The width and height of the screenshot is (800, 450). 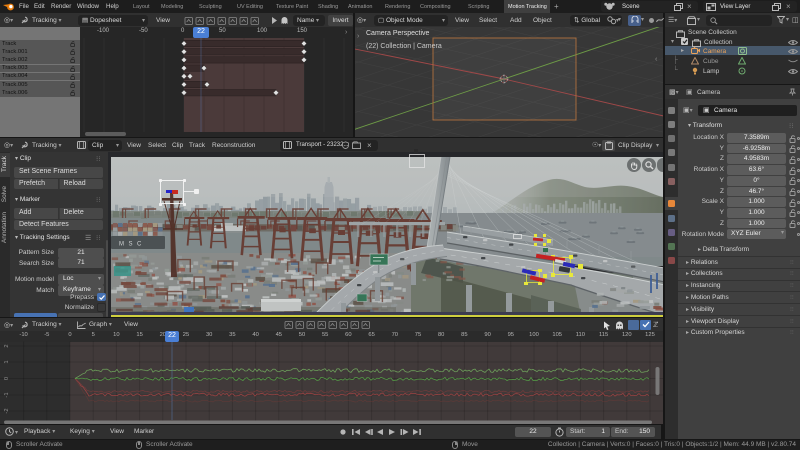 What do you see at coordinates (7, 410) in the screenshot?
I see `svg-text: -2` at bounding box center [7, 410].